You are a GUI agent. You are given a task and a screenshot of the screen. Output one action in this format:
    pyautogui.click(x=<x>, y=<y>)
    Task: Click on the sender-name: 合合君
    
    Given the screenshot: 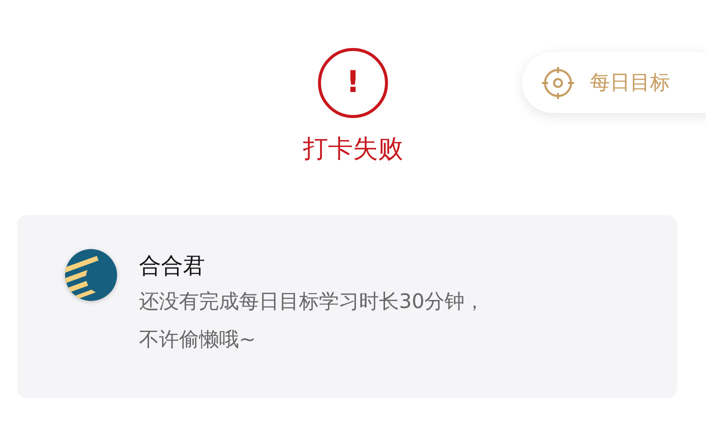 What is the action you would take?
    pyautogui.click(x=172, y=267)
    